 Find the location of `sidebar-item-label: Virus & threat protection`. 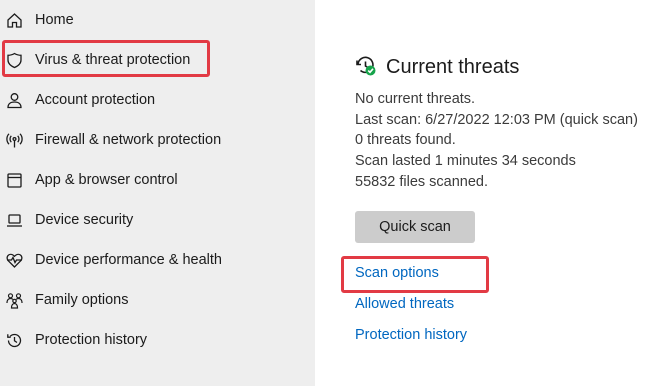

sidebar-item-label: Virus & threat protection is located at coordinates (113, 60).